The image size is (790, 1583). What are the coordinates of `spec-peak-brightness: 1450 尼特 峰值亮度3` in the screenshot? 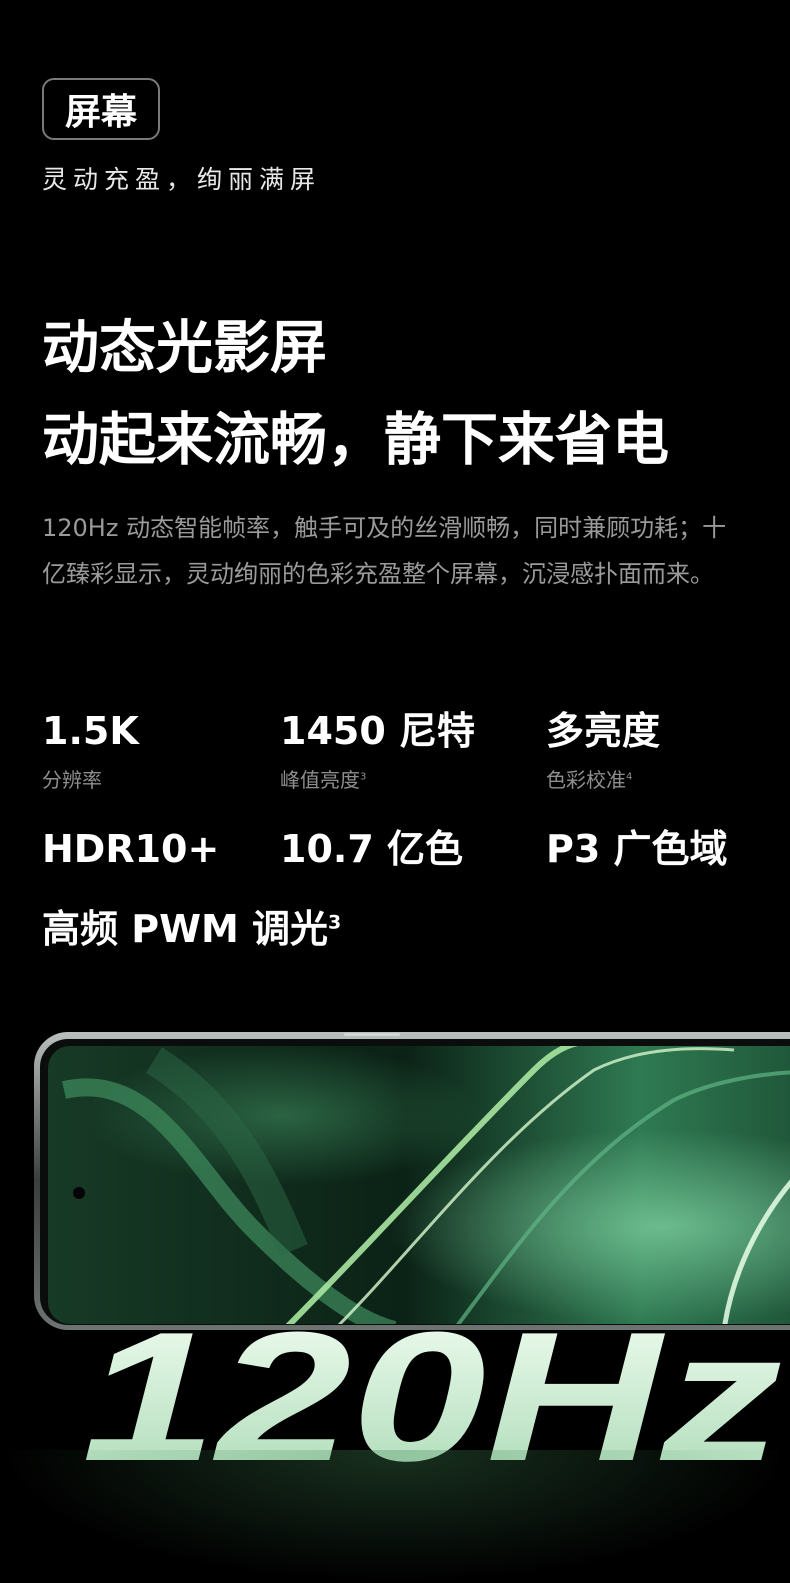 It's located at (377, 751).